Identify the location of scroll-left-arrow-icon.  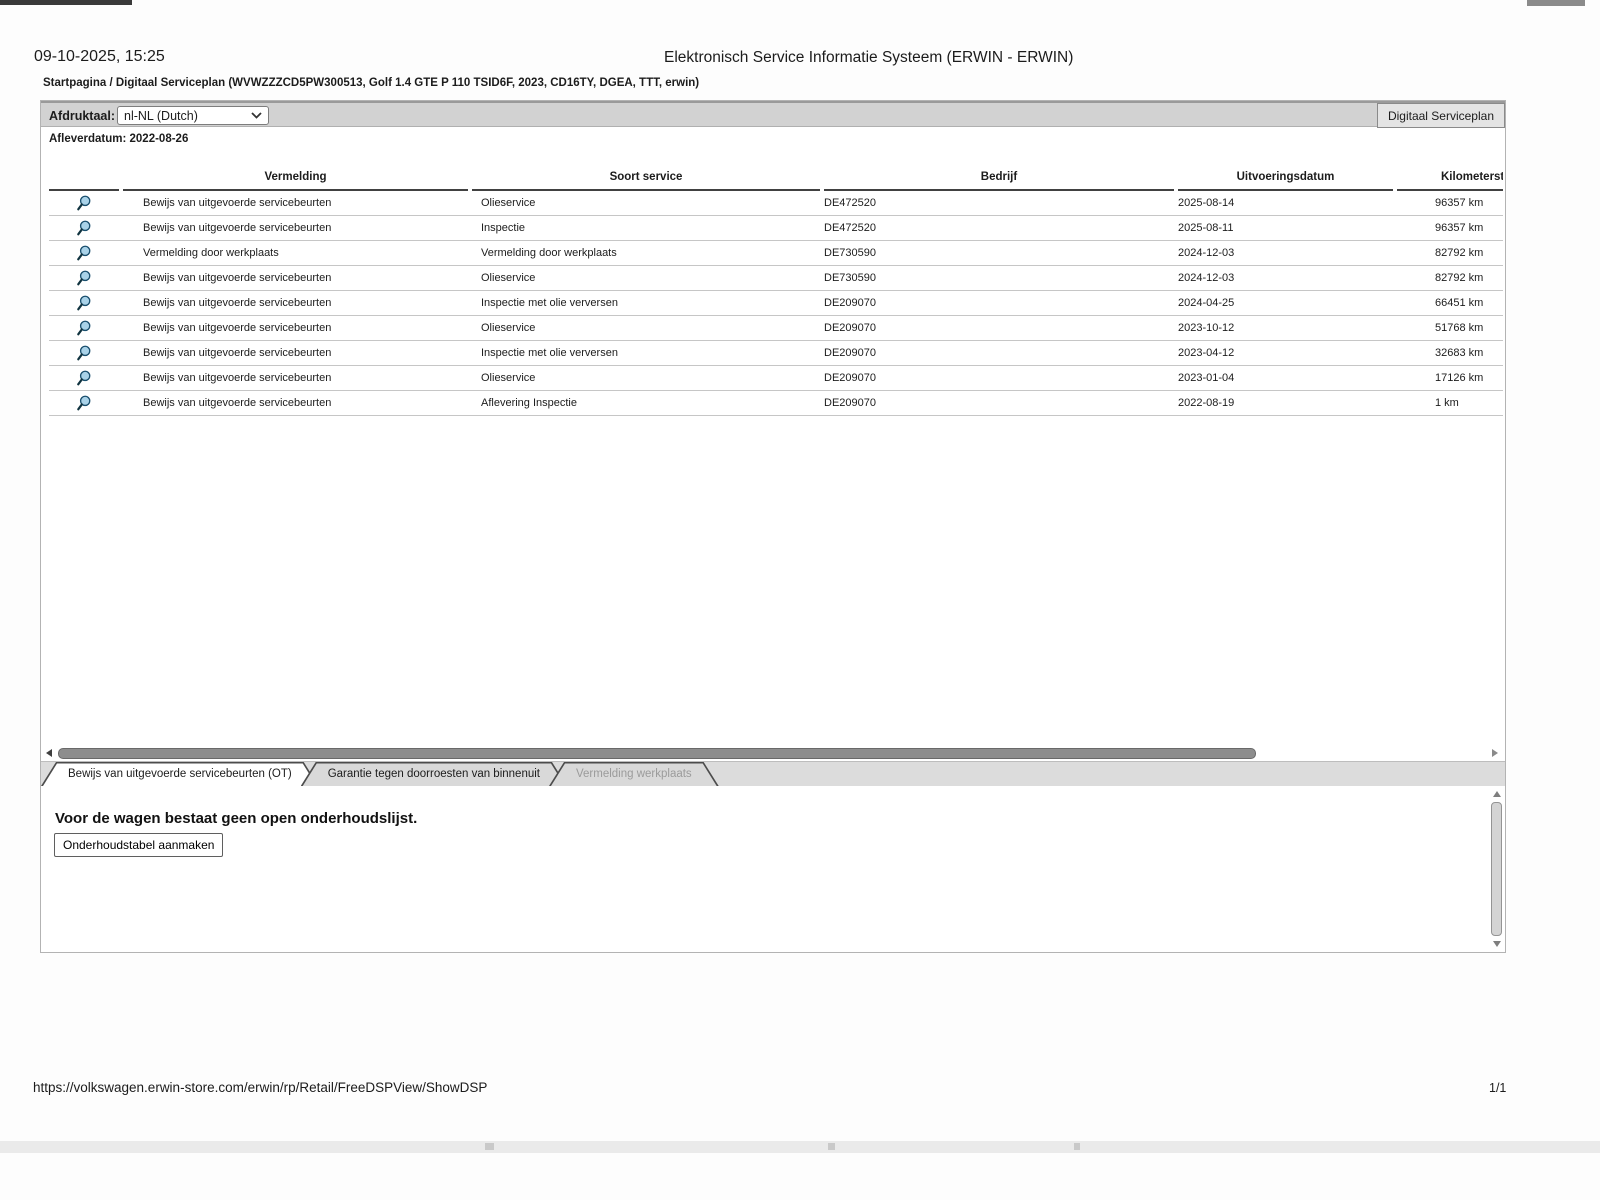
(49, 753).